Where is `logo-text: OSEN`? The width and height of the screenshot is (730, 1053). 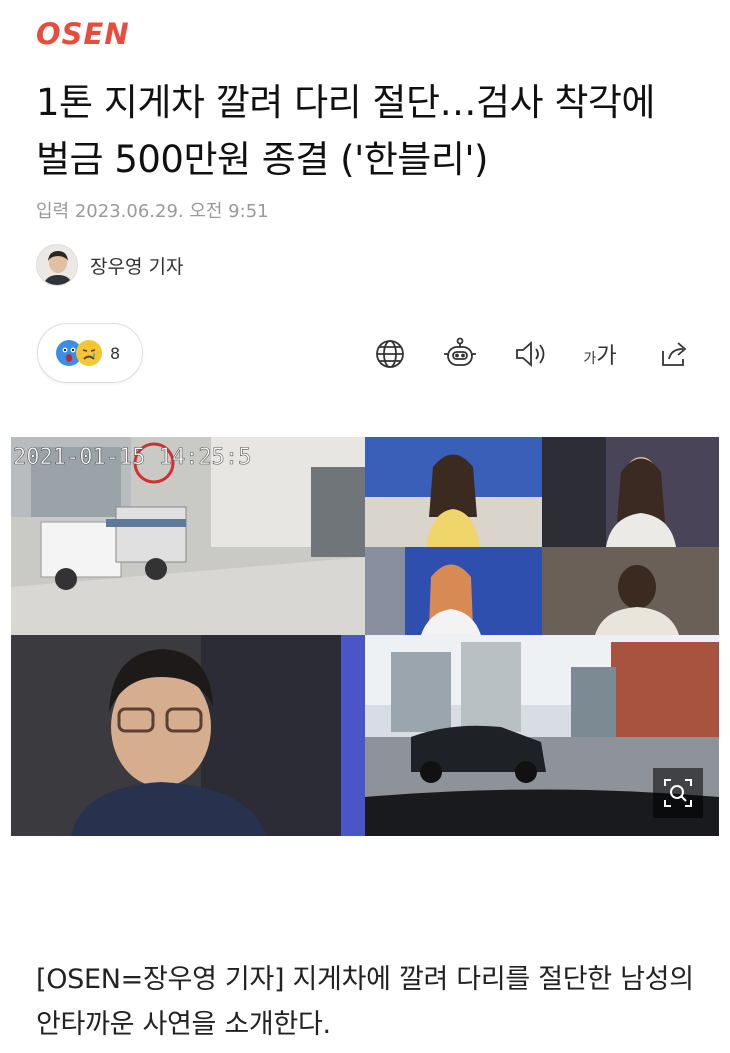
logo-text: OSEN is located at coordinates (83, 33).